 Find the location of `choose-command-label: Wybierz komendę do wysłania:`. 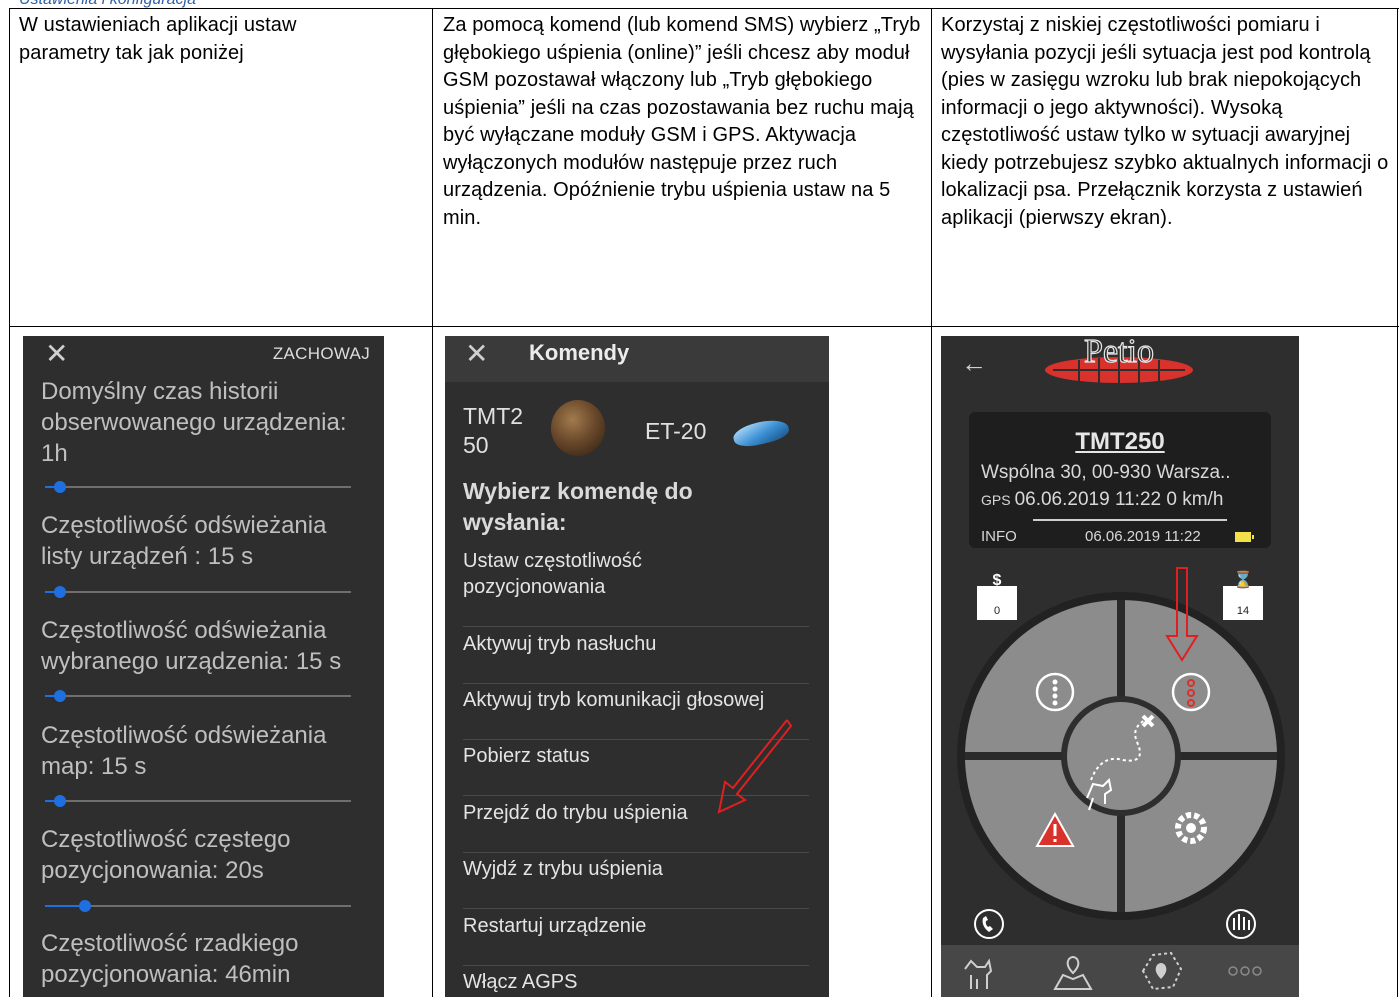

choose-command-label: Wybierz komendę do wysłania: is located at coordinates (578, 506).